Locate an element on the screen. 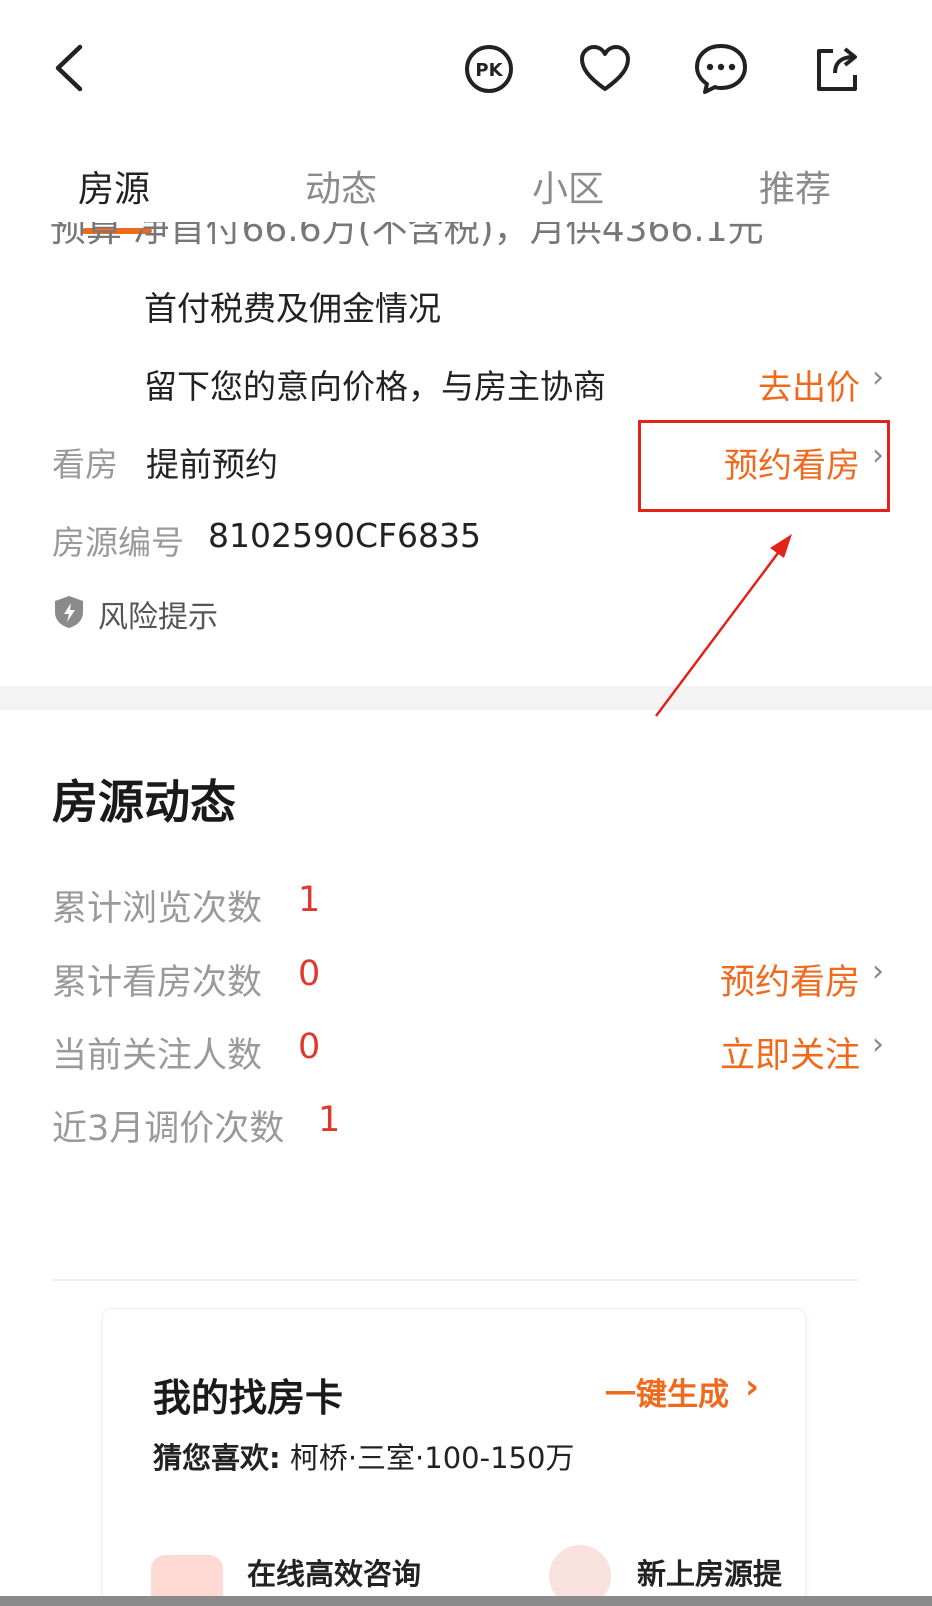 Image resolution: width=932 pixels, height=1606 pixels. divider-line is located at coordinates (455, 1280).